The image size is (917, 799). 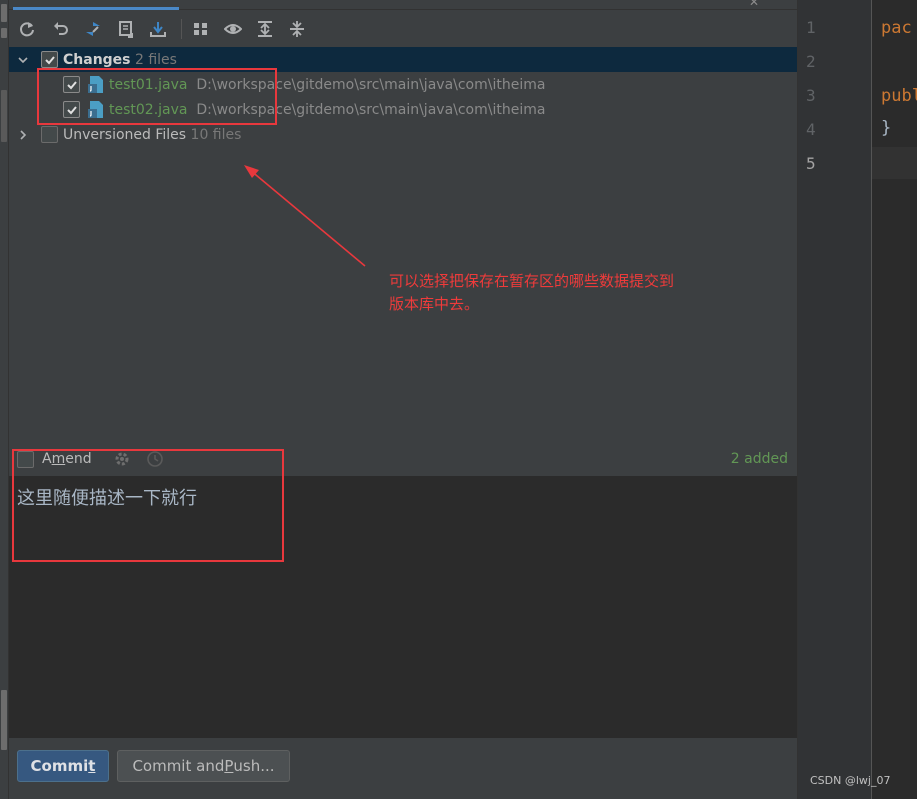 I want to click on line-number: 3, so click(x=811, y=95).